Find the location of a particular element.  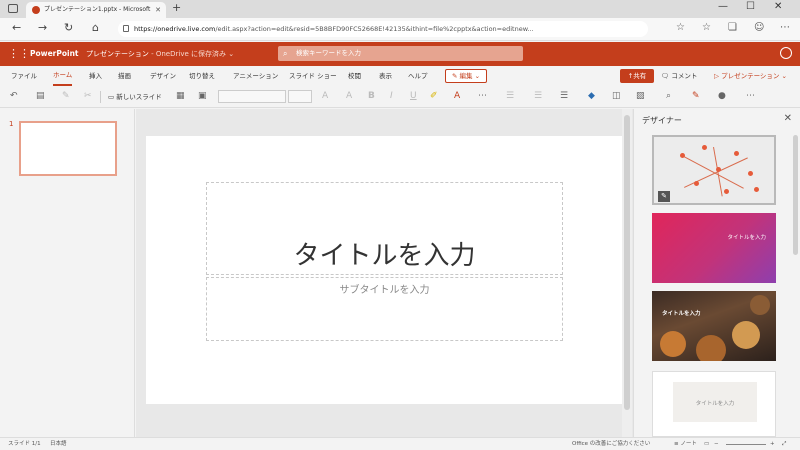

arrange-icon: ◫ is located at coordinates (616, 96).